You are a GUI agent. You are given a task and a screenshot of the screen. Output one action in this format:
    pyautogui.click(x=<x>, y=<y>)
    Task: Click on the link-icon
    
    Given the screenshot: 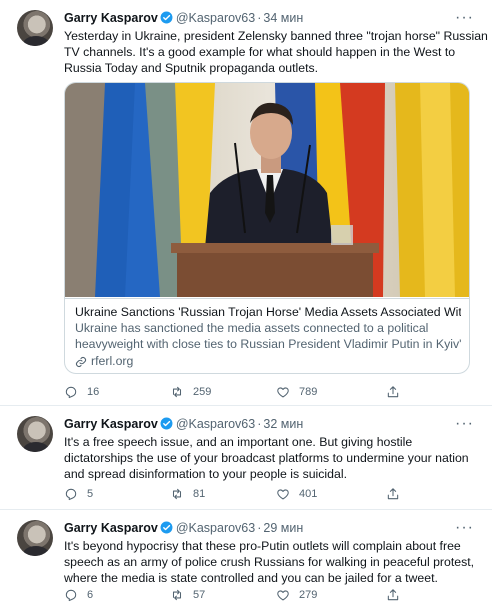 What is the action you would take?
    pyautogui.click(x=81, y=361)
    